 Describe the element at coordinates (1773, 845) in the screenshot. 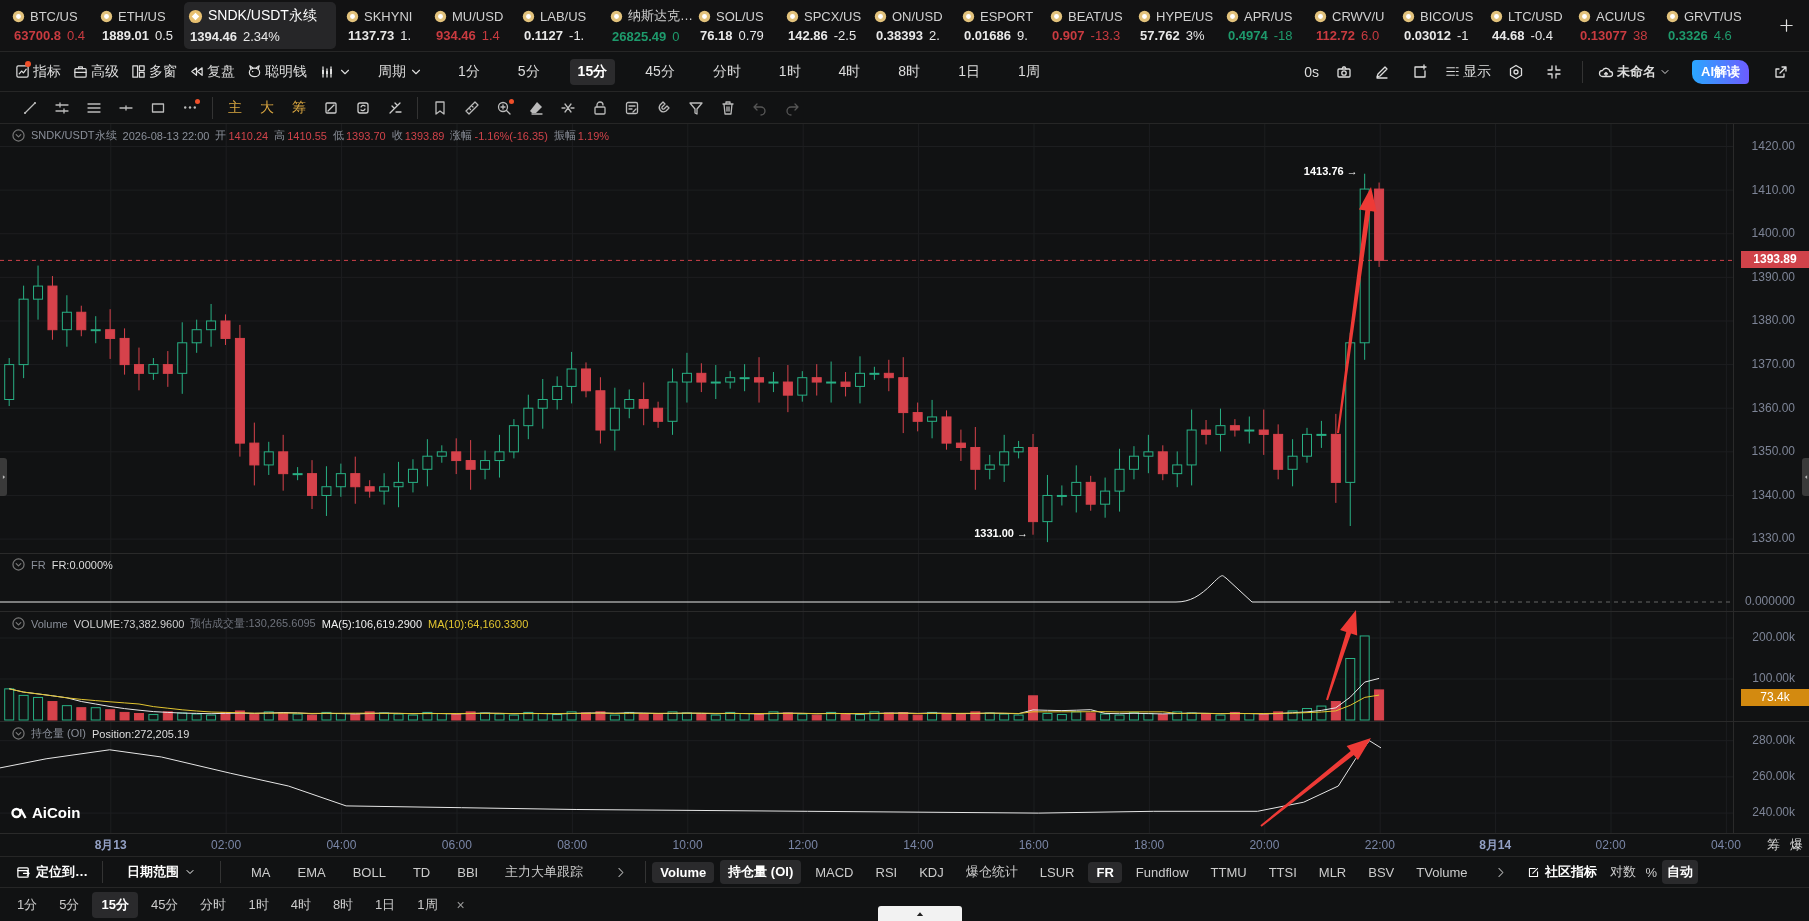

I see `corner-label: 筹` at that location.